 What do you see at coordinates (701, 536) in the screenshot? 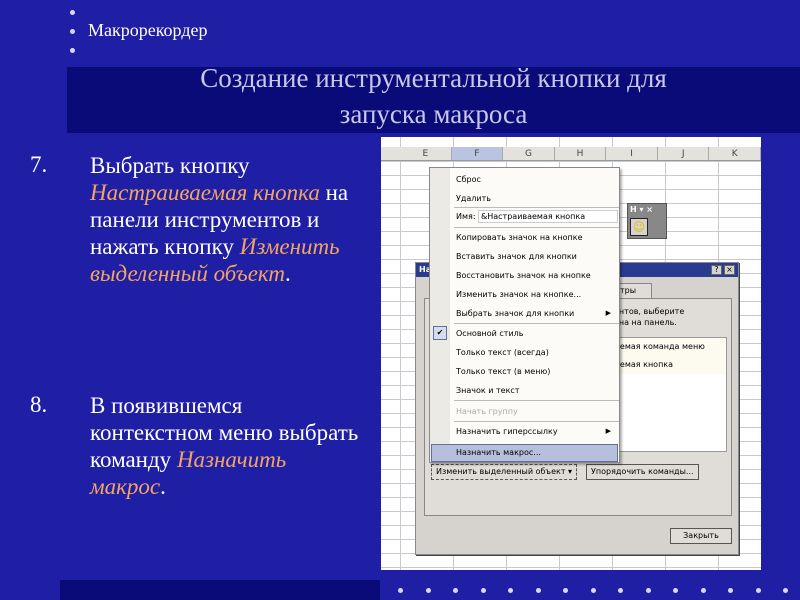
I see `close-button: Закрыть` at bounding box center [701, 536].